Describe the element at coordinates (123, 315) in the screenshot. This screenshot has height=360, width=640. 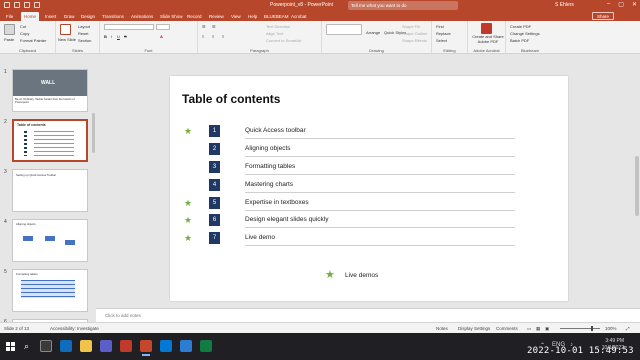
I see `notes-placeholder: Click to add notes` at that location.